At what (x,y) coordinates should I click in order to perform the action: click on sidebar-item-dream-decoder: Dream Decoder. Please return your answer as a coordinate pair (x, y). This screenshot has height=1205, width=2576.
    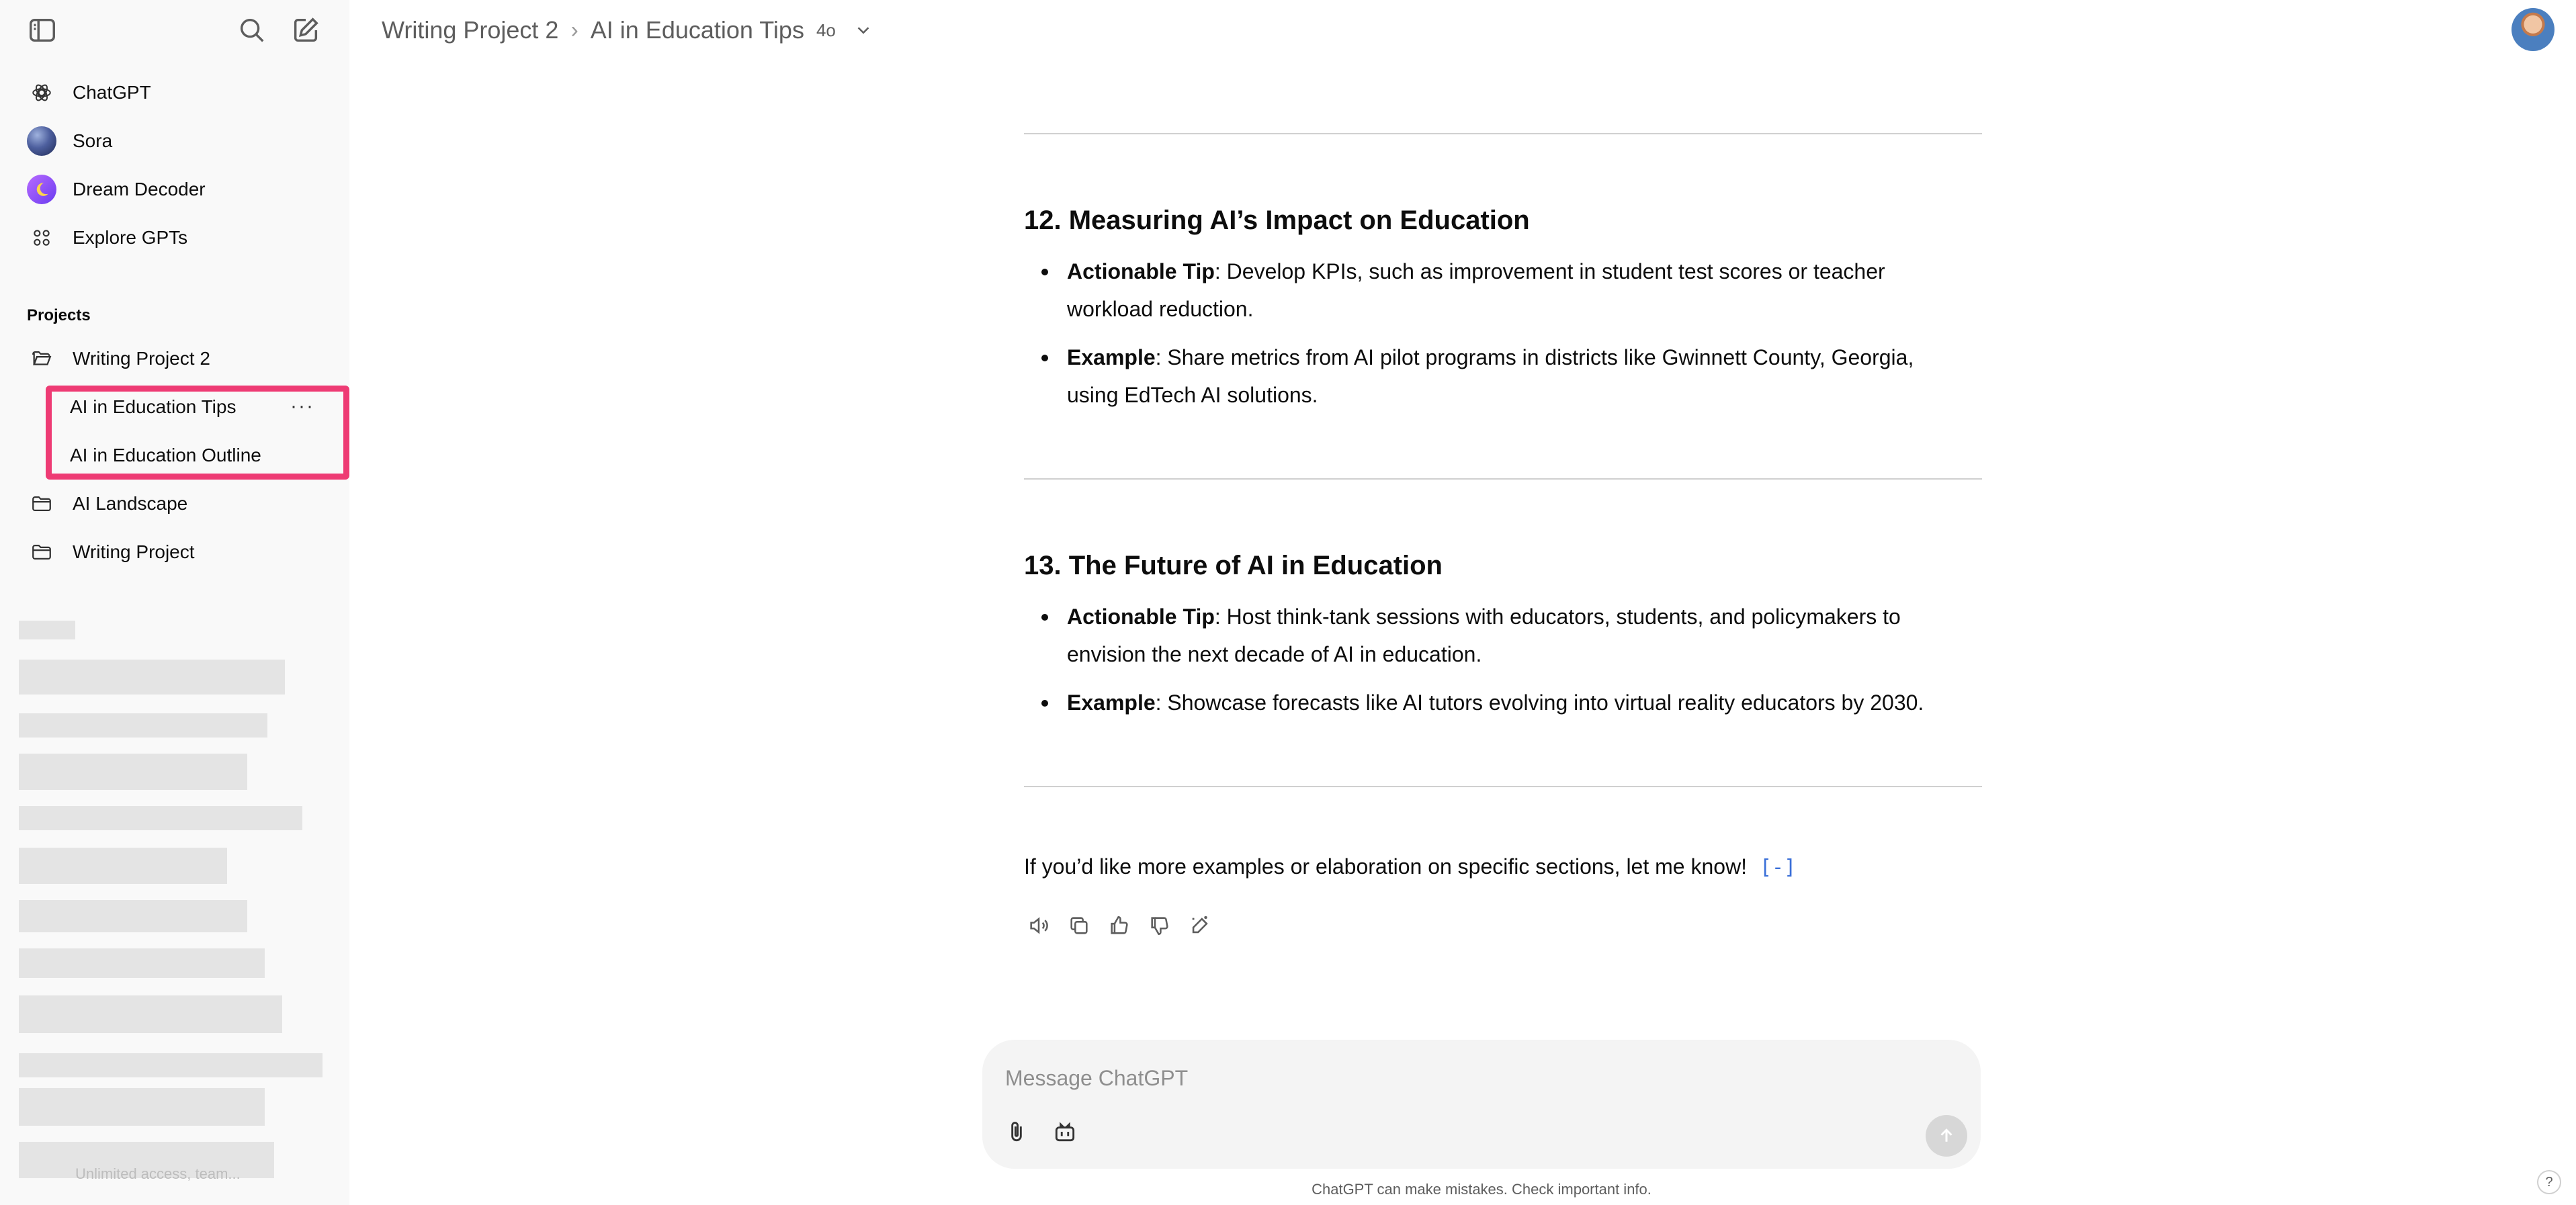
    Looking at the image, I should click on (177, 189).